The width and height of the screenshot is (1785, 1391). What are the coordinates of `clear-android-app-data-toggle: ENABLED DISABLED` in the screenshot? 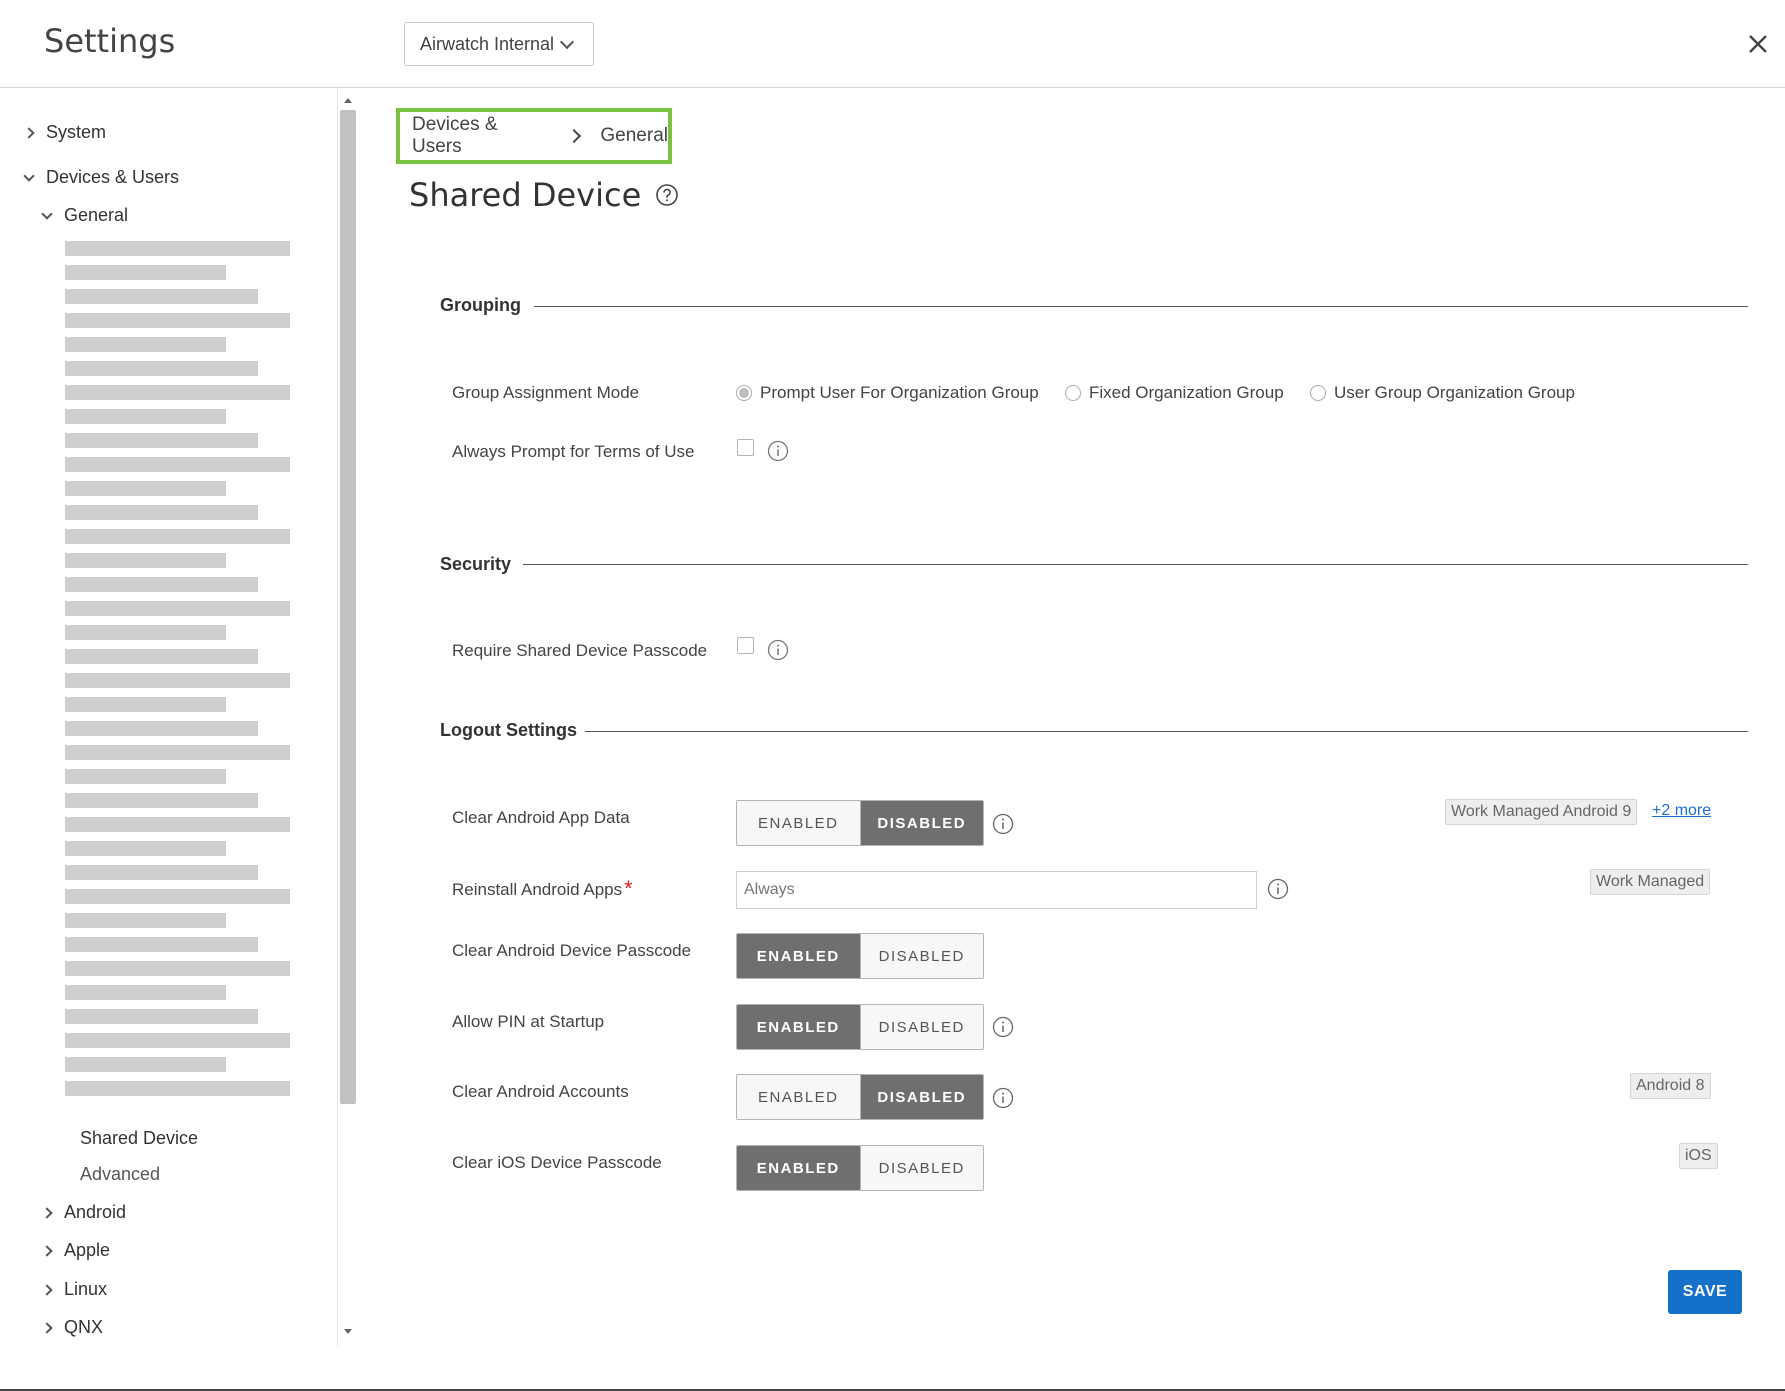 It's located at (860, 823).